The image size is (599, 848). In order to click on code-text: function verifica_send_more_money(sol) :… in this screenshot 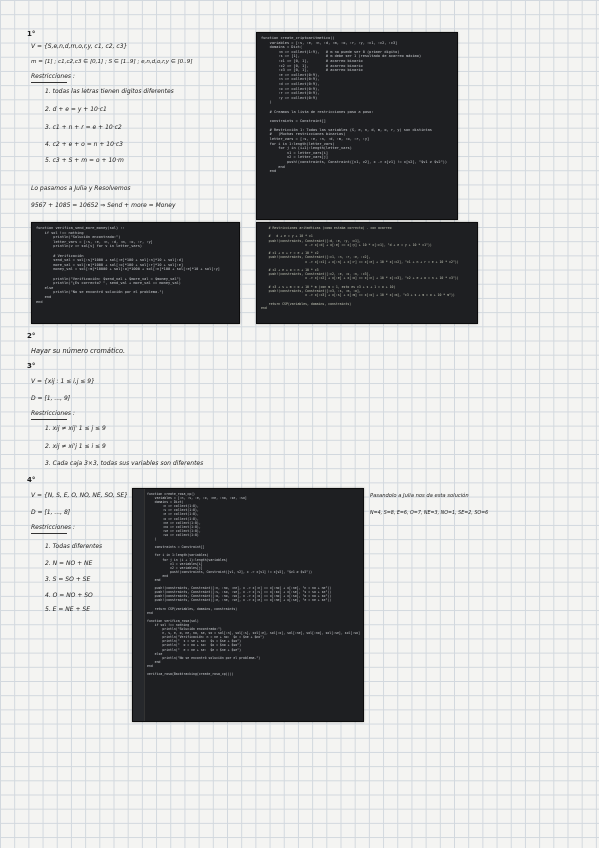, I will do `click(128, 265)`.